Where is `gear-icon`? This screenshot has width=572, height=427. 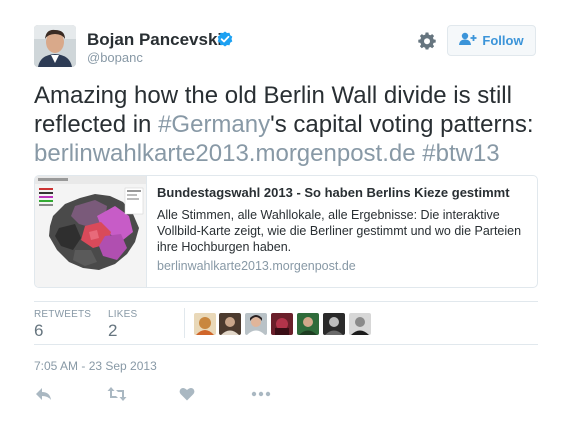
gear-icon is located at coordinates (427, 41).